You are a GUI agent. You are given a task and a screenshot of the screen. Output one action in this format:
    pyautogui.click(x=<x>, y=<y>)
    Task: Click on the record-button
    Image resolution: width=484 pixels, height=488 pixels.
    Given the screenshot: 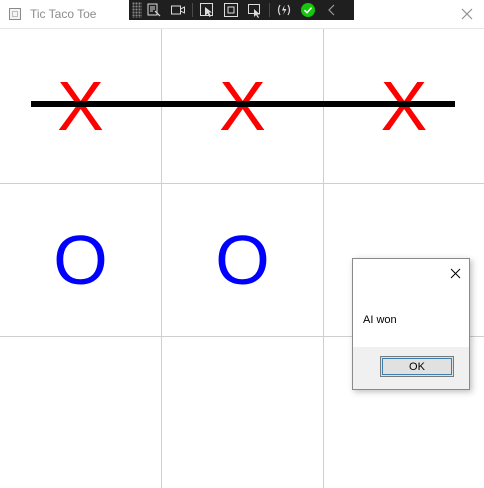 What is the action you would take?
    pyautogui.click(x=178, y=10)
    